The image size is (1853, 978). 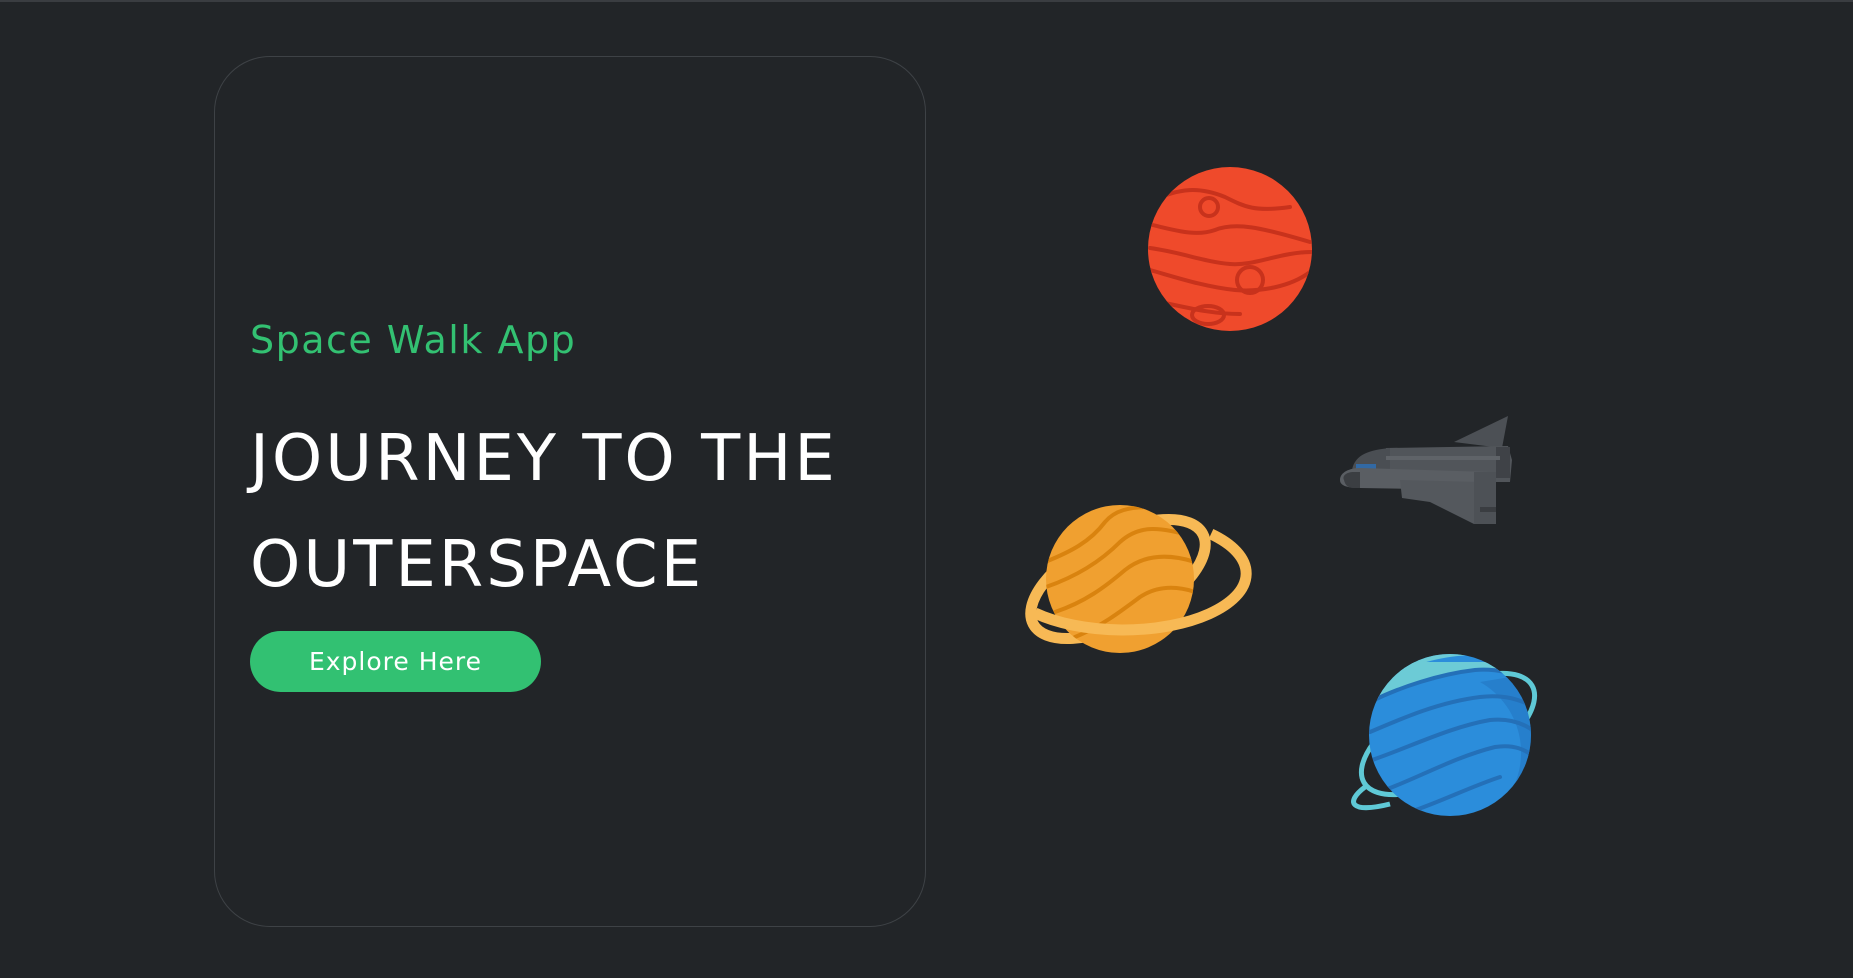 What do you see at coordinates (1138, 579) in the screenshot?
I see `ringed-orange-planet-icon` at bounding box center [1138, 579].